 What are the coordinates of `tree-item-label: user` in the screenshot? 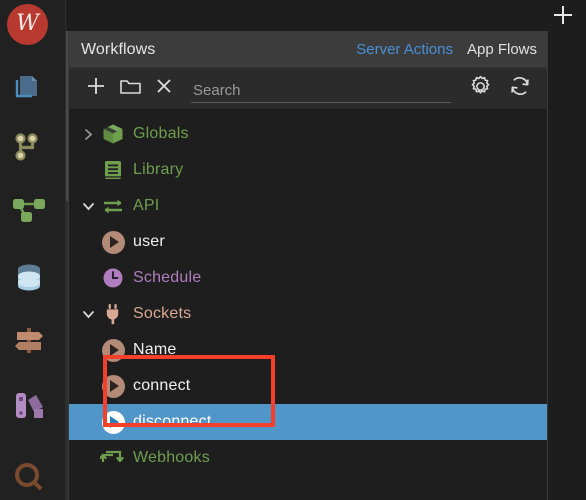 It's located at (149, 241).